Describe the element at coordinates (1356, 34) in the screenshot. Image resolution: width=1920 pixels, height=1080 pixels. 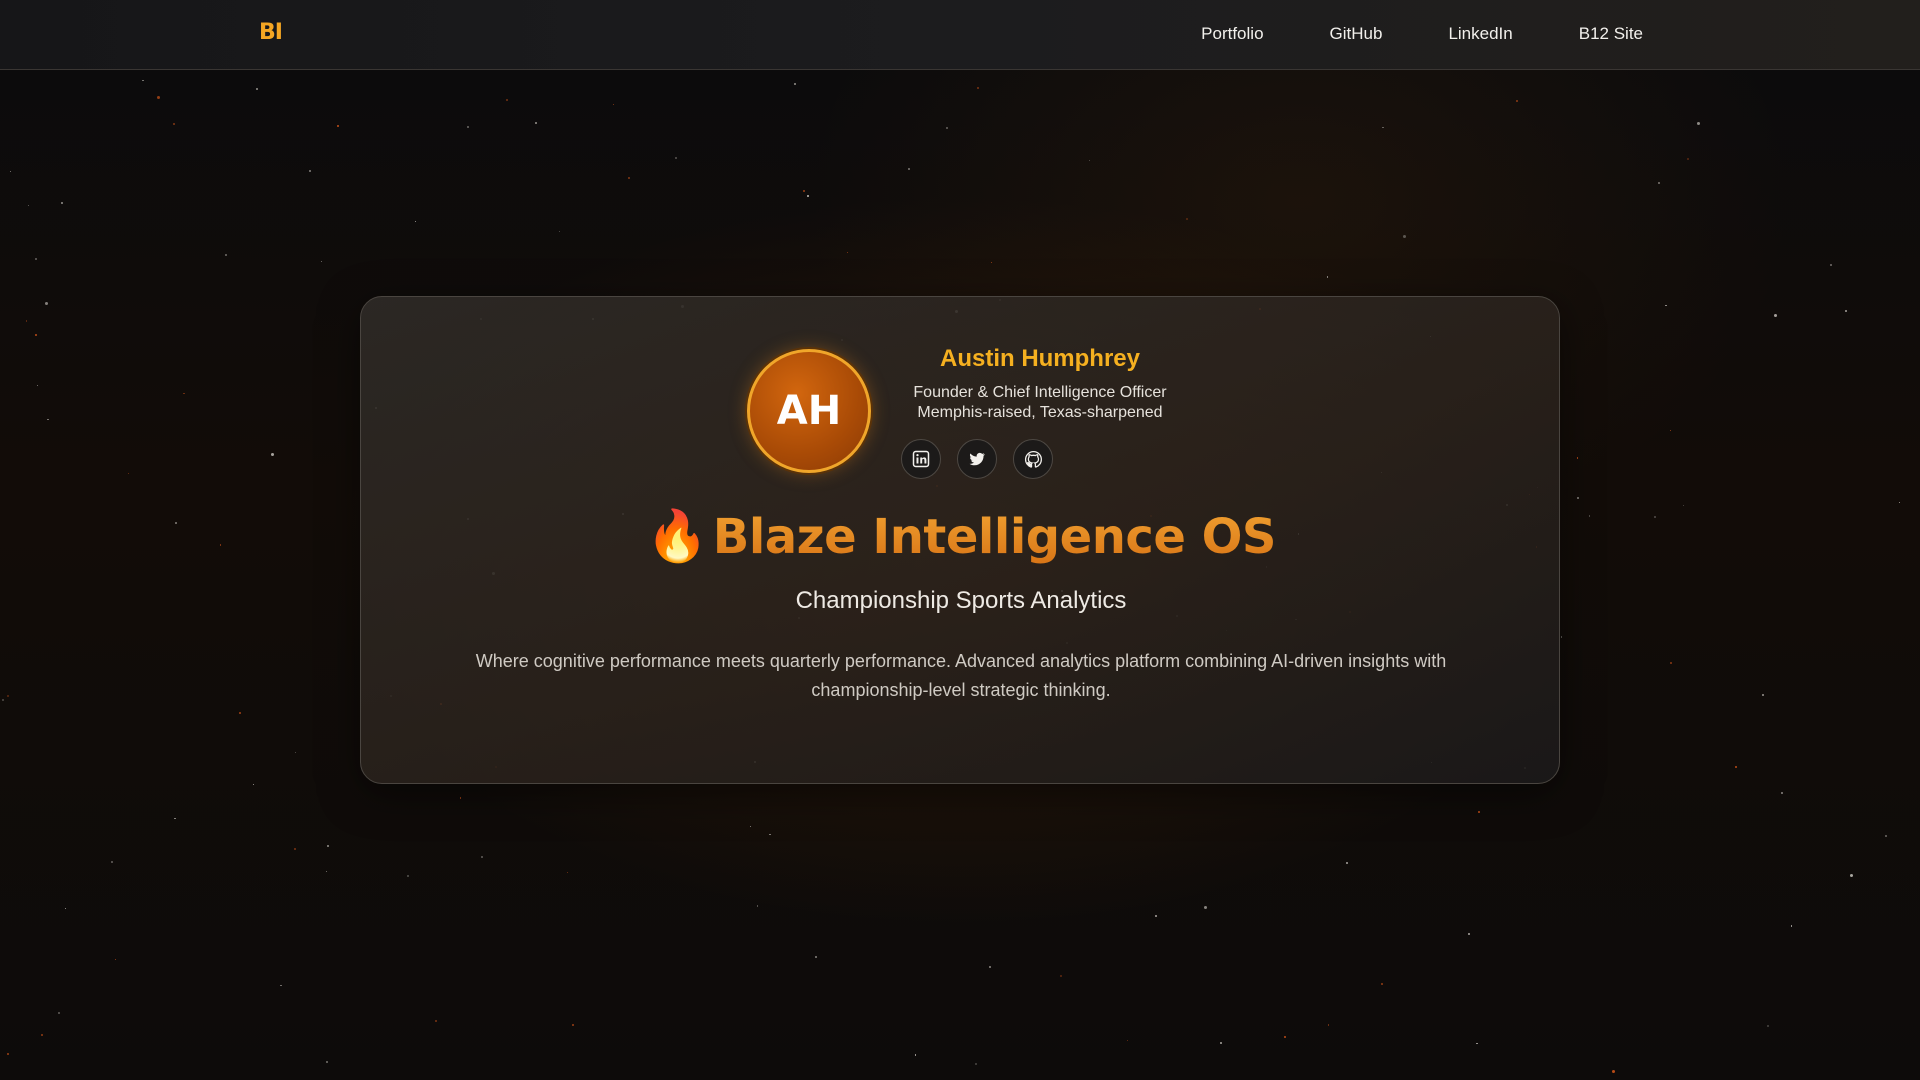
I see `nav-link-github: GitHub` at that location.